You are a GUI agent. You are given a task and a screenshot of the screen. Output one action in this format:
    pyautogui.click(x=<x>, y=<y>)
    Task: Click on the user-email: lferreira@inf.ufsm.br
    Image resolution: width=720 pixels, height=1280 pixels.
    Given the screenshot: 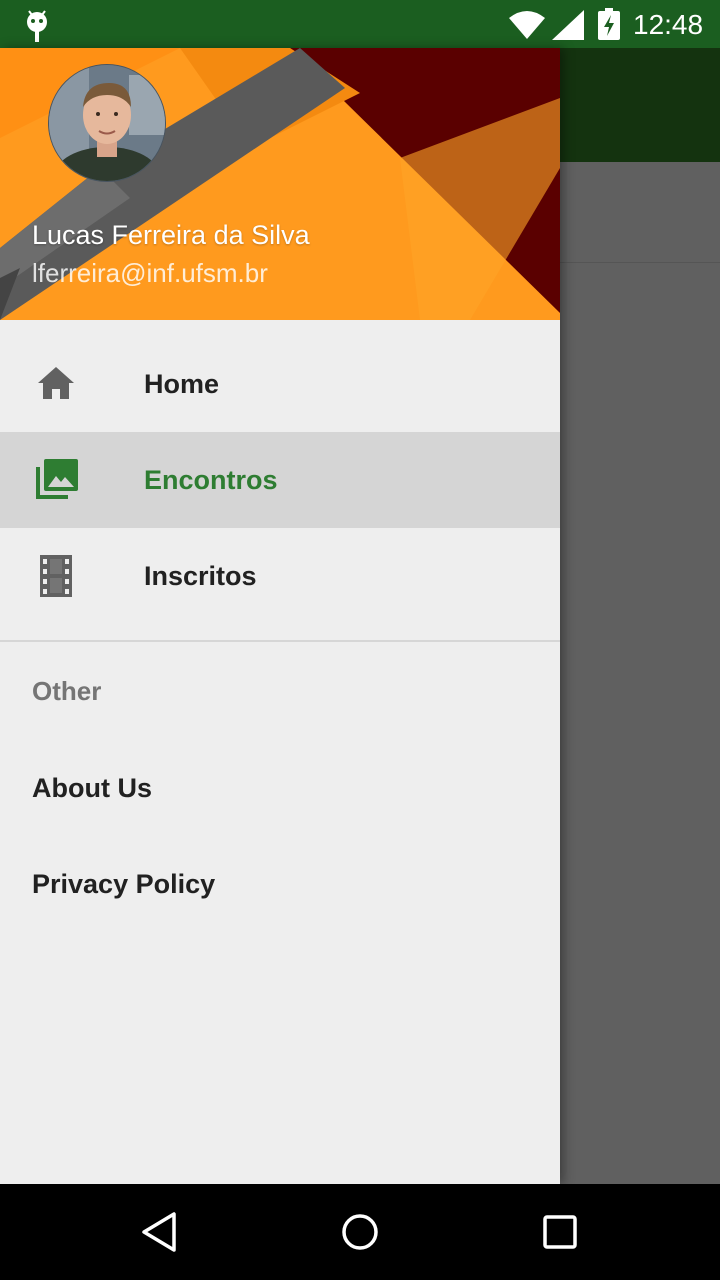 What is the action you would take?
    pyautogui.click(x=150, y=273)
    